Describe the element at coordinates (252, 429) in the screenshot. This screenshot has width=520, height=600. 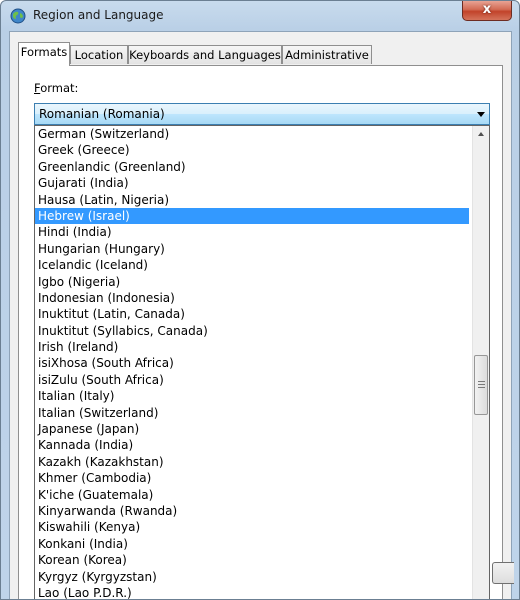
I see `list-item: Japanese (Japan)` at that location.